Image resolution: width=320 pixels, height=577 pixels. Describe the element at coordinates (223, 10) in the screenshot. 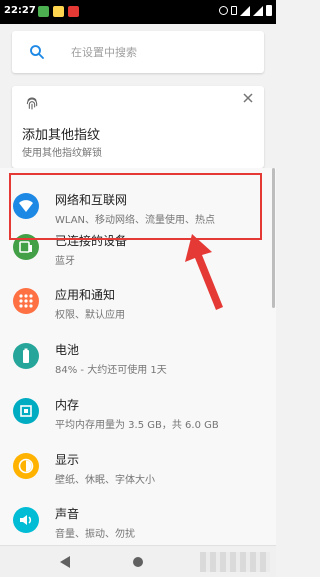

I see `alarm-icon` at that location.